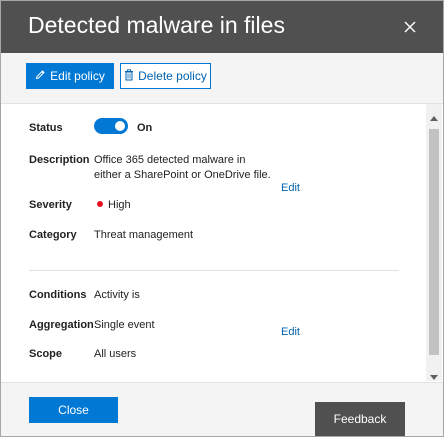  What do you see at coordinates (59, 160) in the screenshot?
I see `description-label: Description` at bounding box center [59, 160].